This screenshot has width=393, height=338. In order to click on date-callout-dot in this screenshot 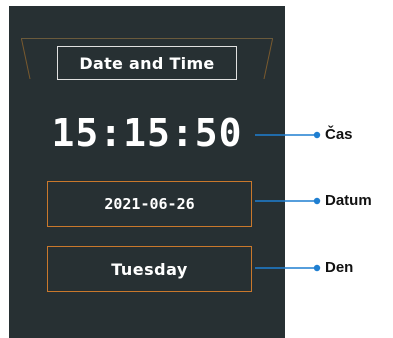, I will do `click(317, 201)`.